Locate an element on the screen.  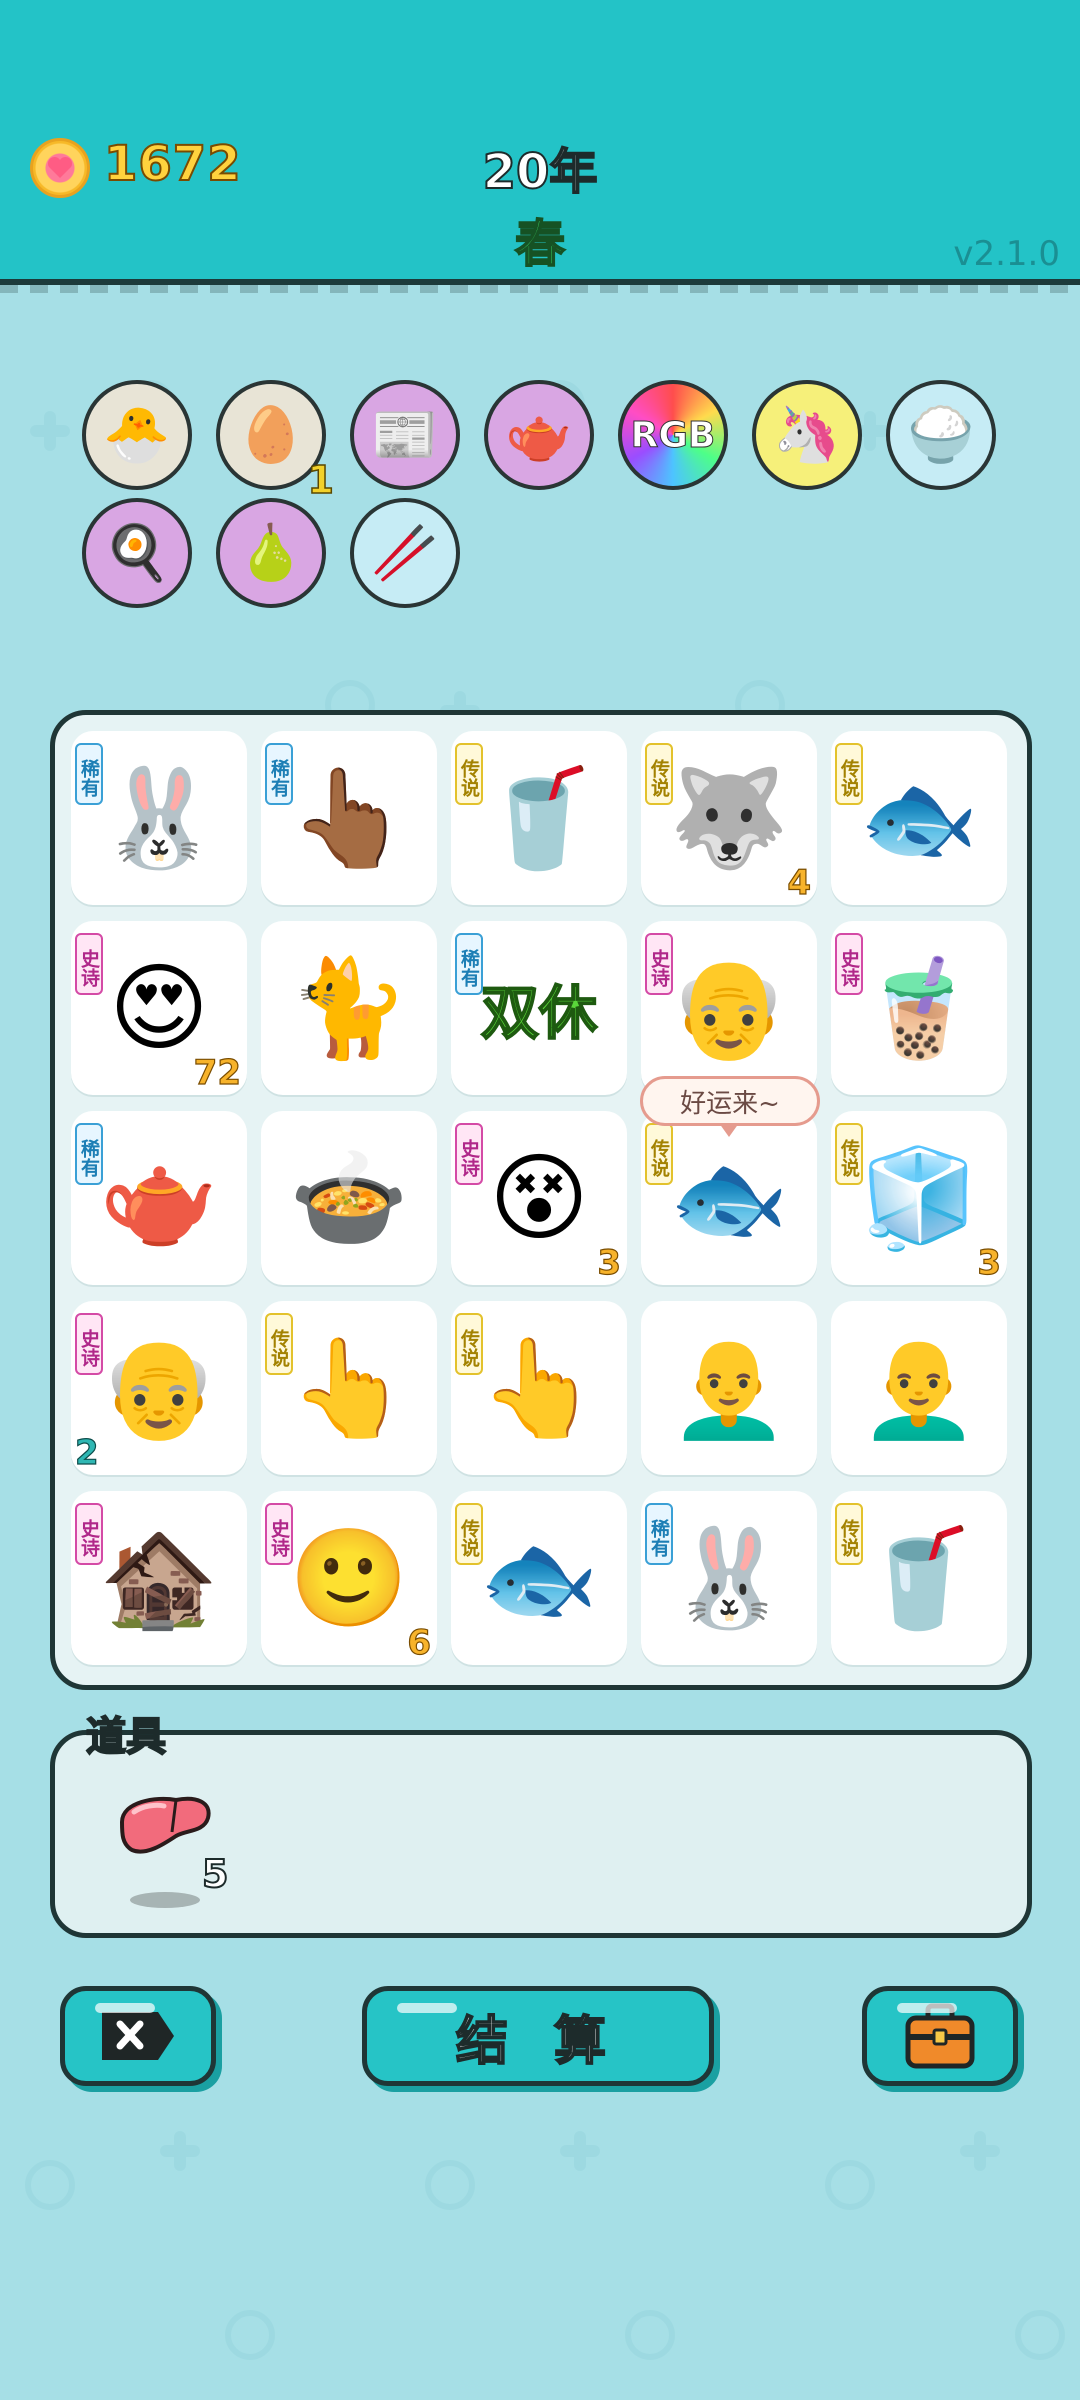
straws-icon-glyph: 🥢 is located at coordinates (405, 552).